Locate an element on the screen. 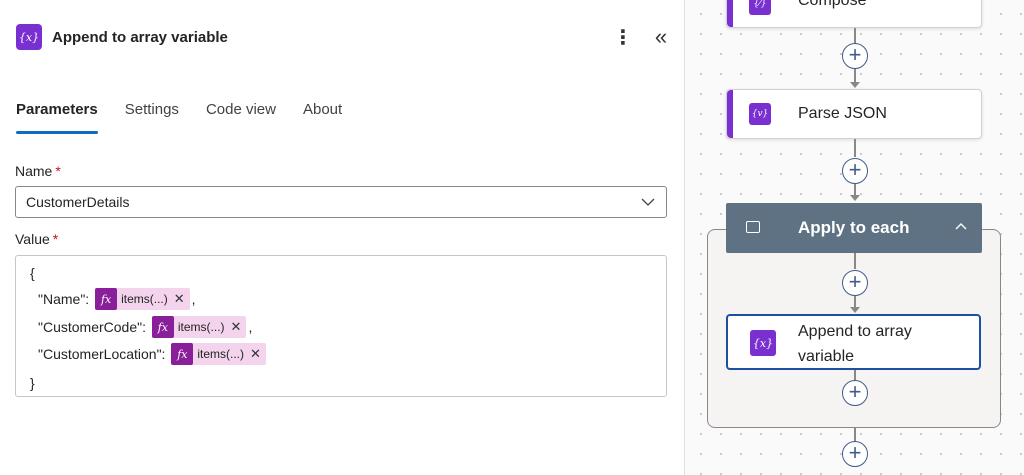 This screenshot has height=475, width=1024. value-field-label: Value * is located at coordinates (36, 239).